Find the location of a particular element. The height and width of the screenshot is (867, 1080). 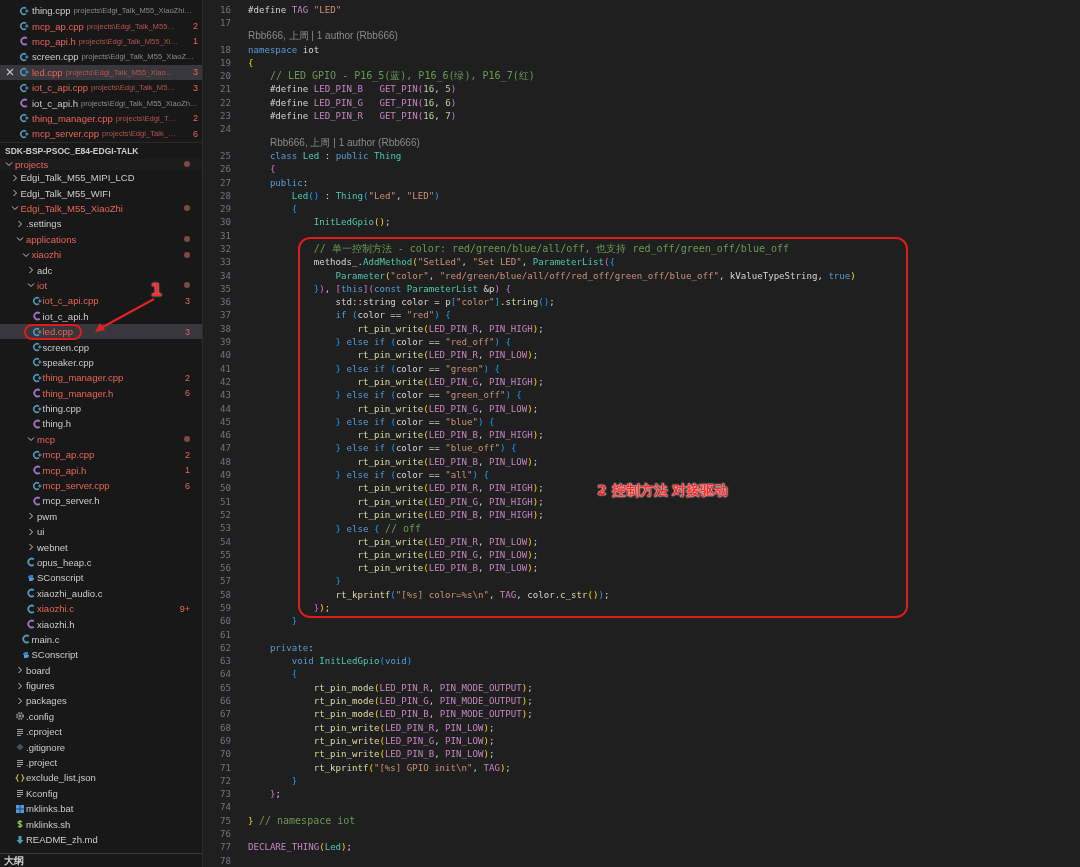

file-name: .gitignore is located at coordinates (46, 747).